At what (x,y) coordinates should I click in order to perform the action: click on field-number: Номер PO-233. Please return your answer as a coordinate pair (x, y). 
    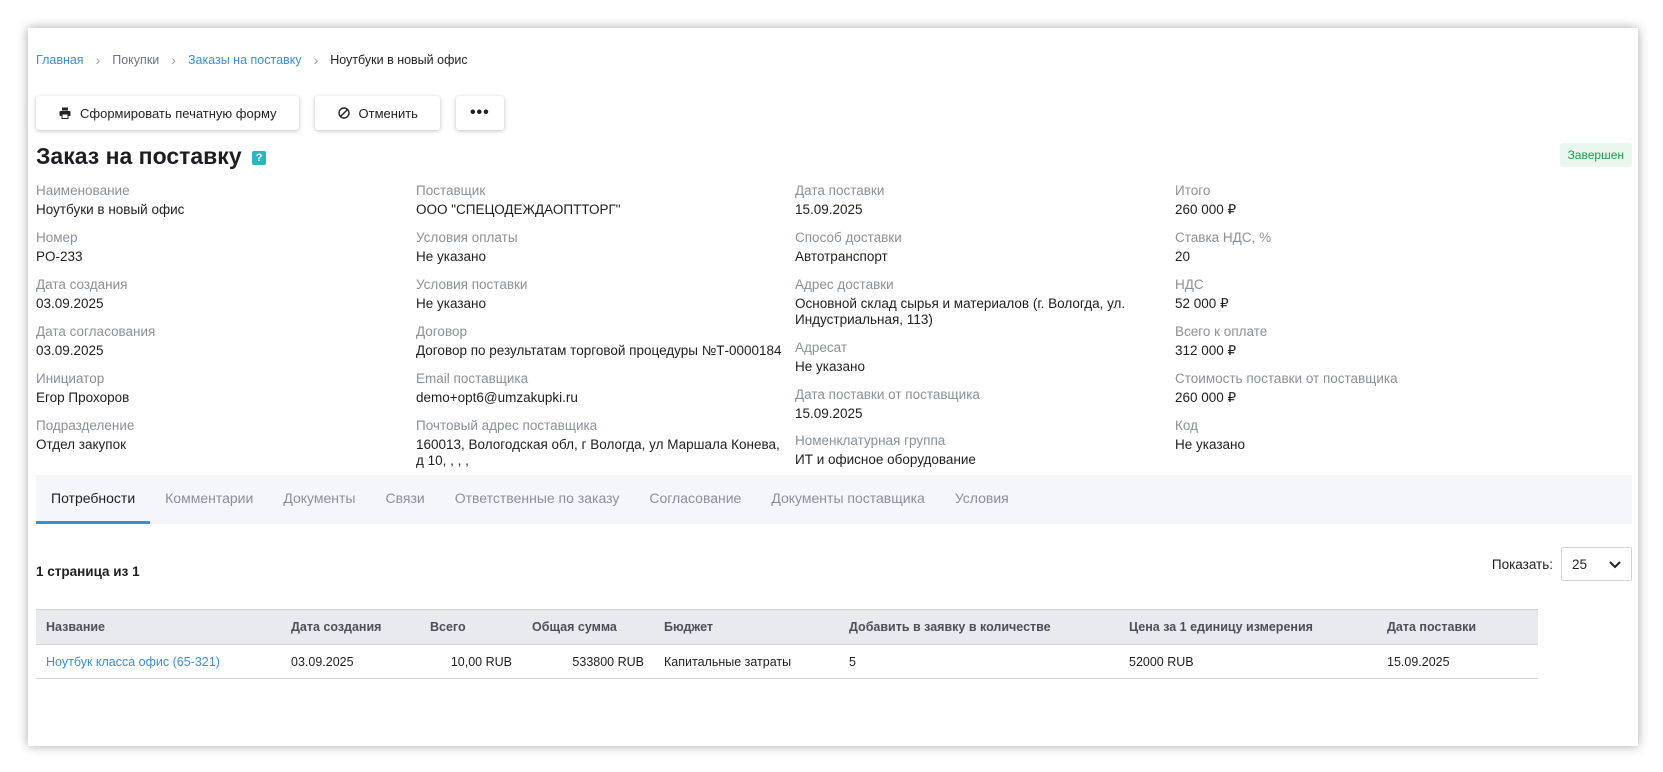
    Looking at the image, I should click on (59, 247).